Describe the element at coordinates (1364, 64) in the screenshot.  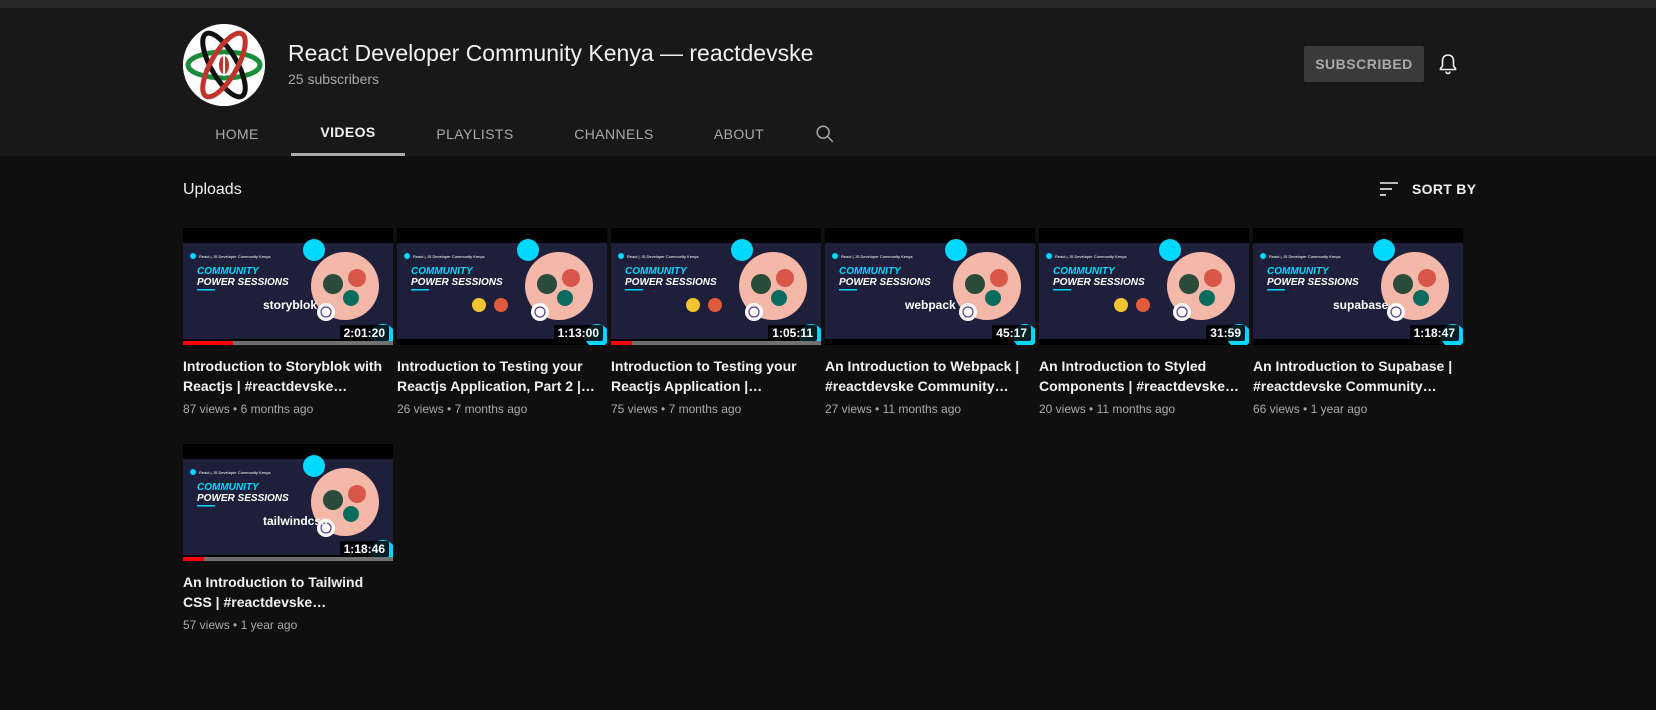
I see `subscribed-button: SUBSCRIBED` at that location.